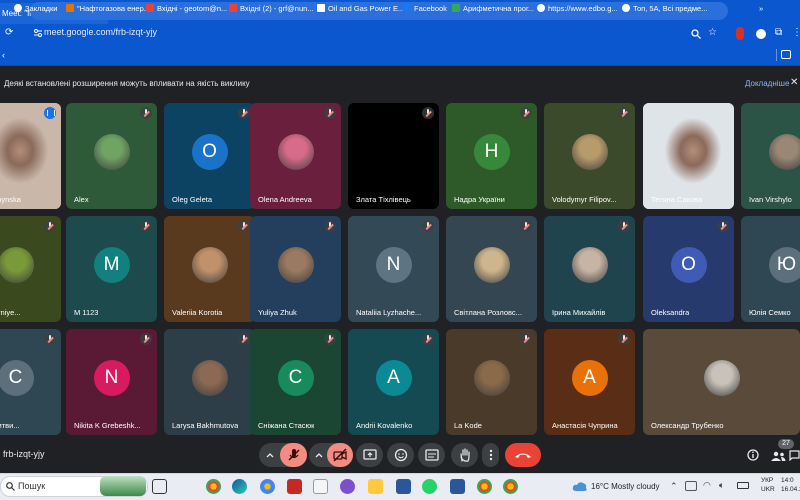  Describe the element at coordinates (778, 32) in the screenshot. I see `extensions-puzzle-icon: ⧉` at that location.